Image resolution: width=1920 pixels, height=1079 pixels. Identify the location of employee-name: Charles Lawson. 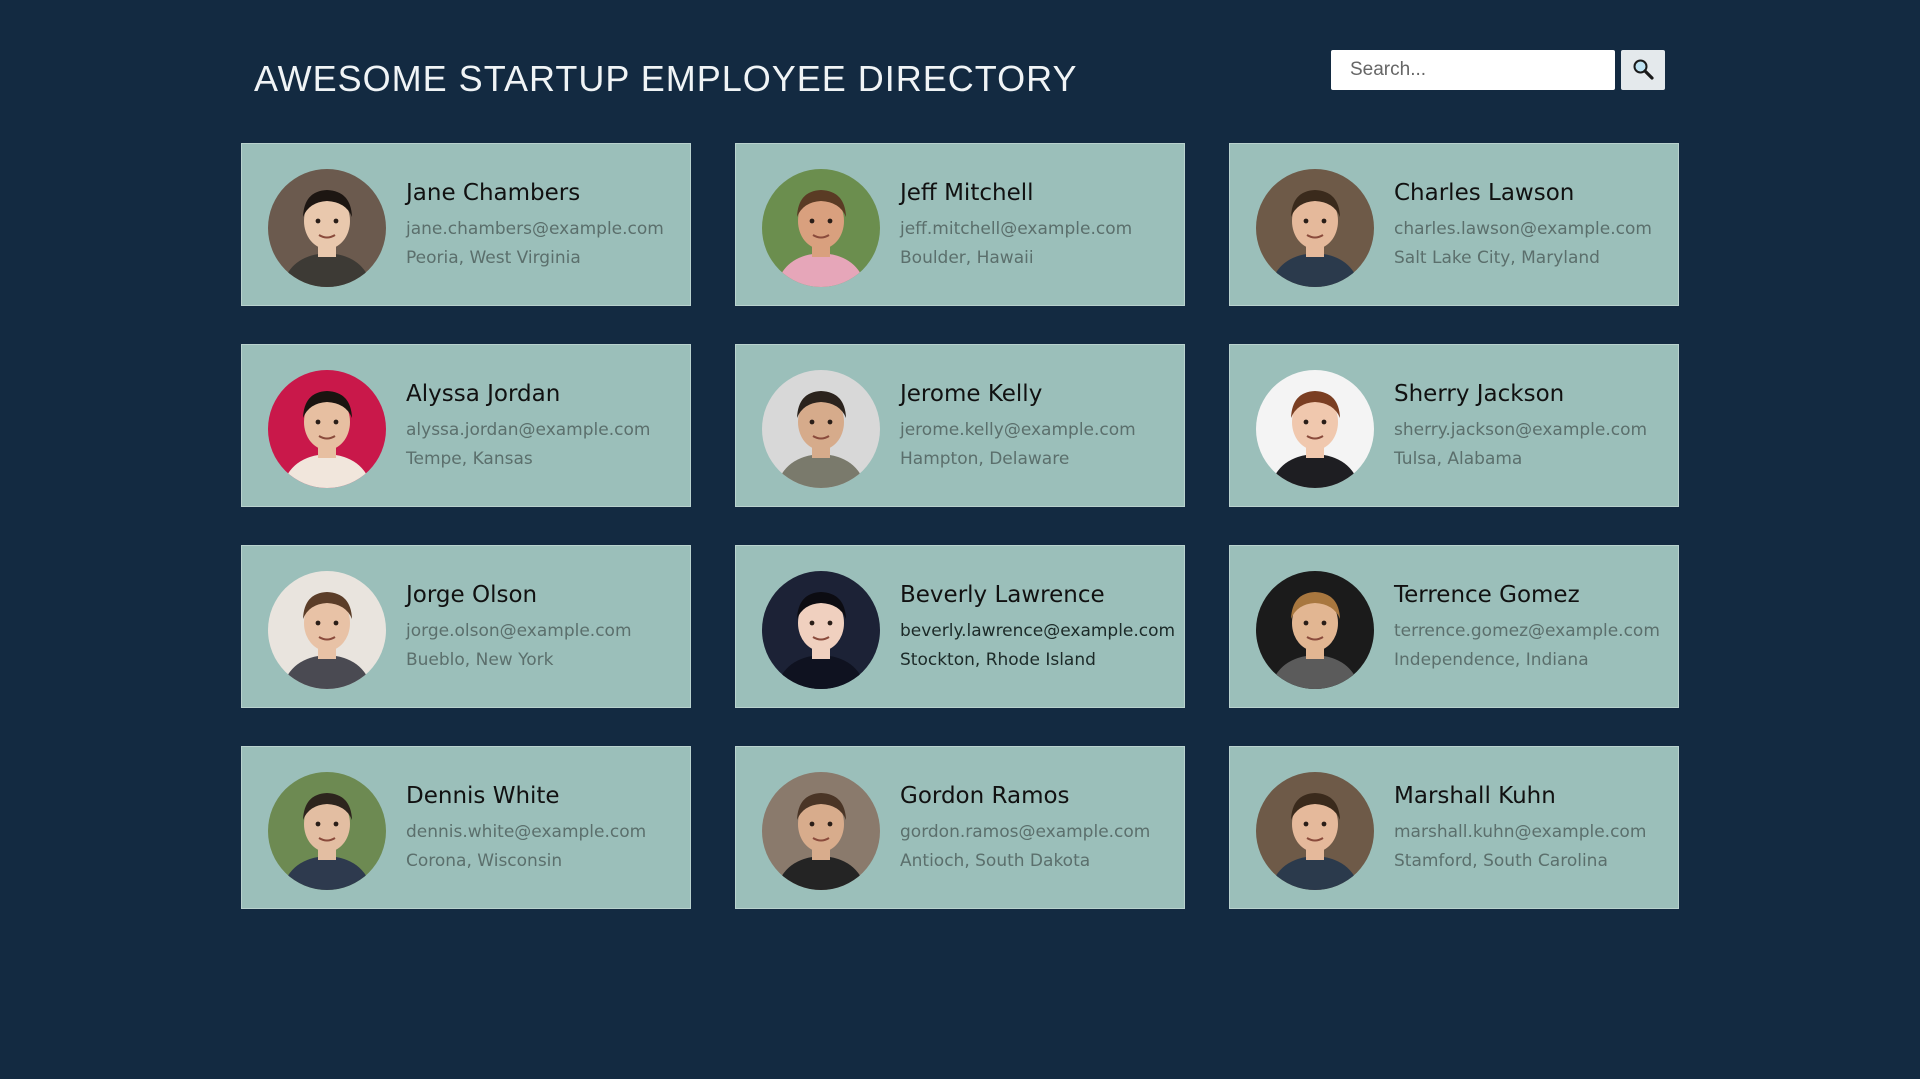
(1484, 193).